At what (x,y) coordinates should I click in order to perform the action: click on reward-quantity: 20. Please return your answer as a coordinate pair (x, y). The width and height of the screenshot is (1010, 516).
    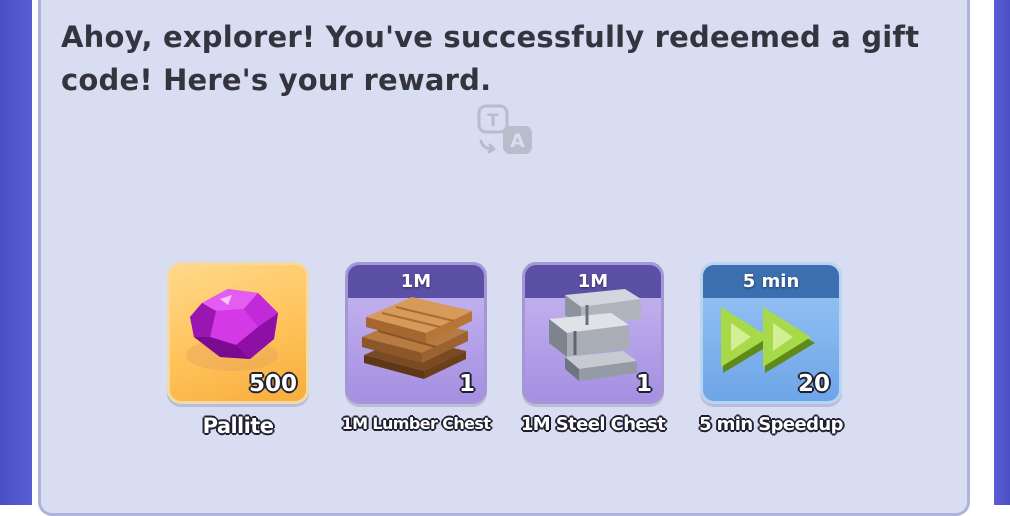
    Looking at the image, I should click on (813, 384).